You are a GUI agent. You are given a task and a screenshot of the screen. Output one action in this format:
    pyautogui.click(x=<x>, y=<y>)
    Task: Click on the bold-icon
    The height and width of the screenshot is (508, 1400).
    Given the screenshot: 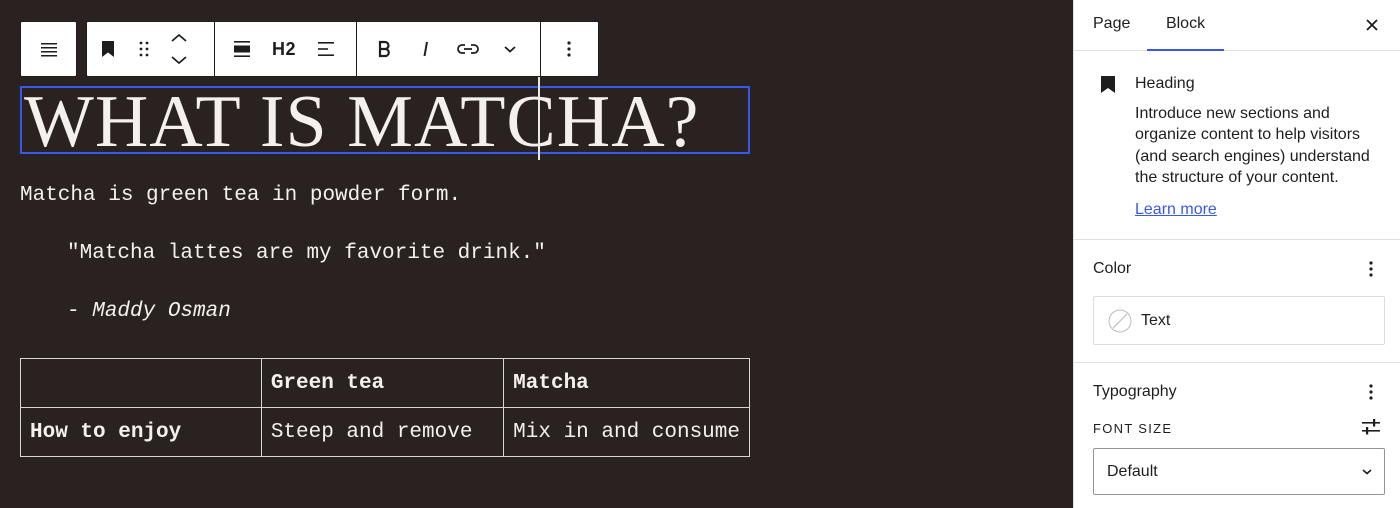 What is the action you would take?
    pyautogui.click(x=384, y=49)
    